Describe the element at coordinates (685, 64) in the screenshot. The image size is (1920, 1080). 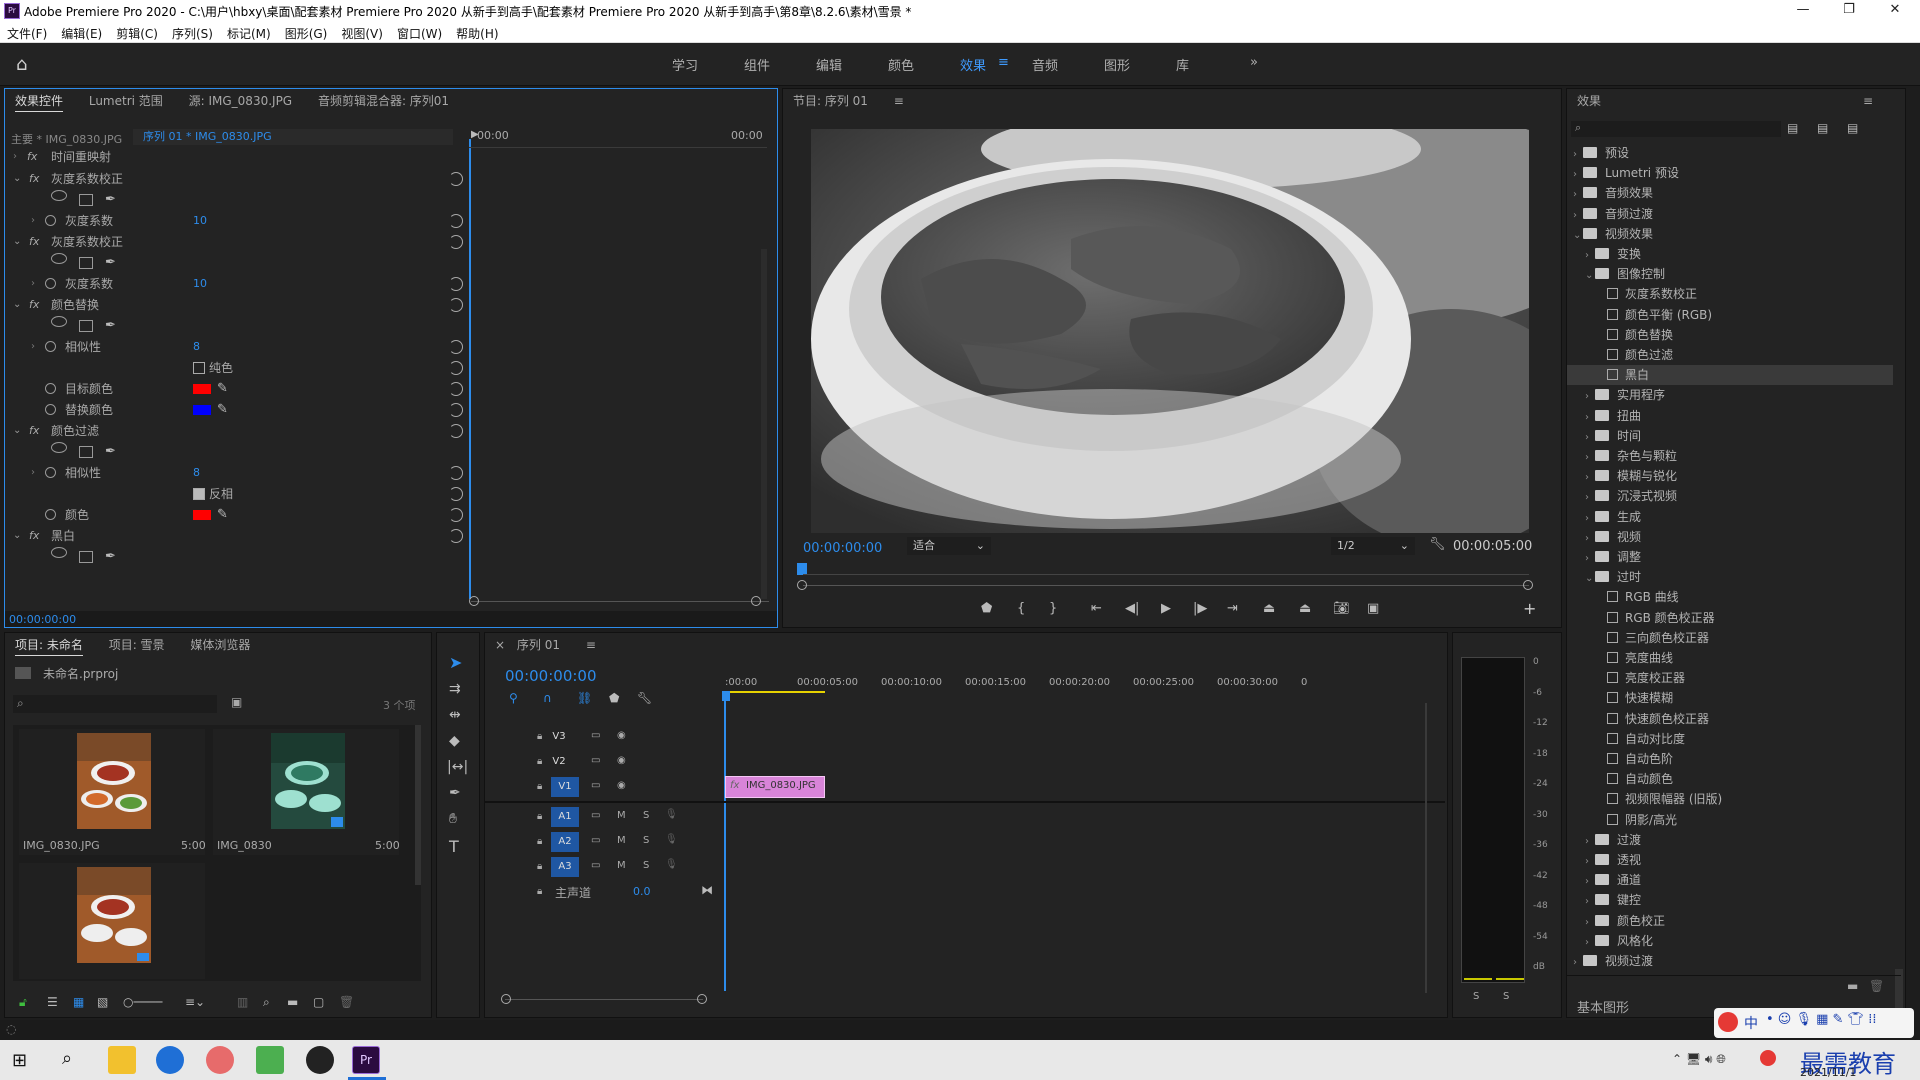
I see `workspace-learn: 学习` at that location.